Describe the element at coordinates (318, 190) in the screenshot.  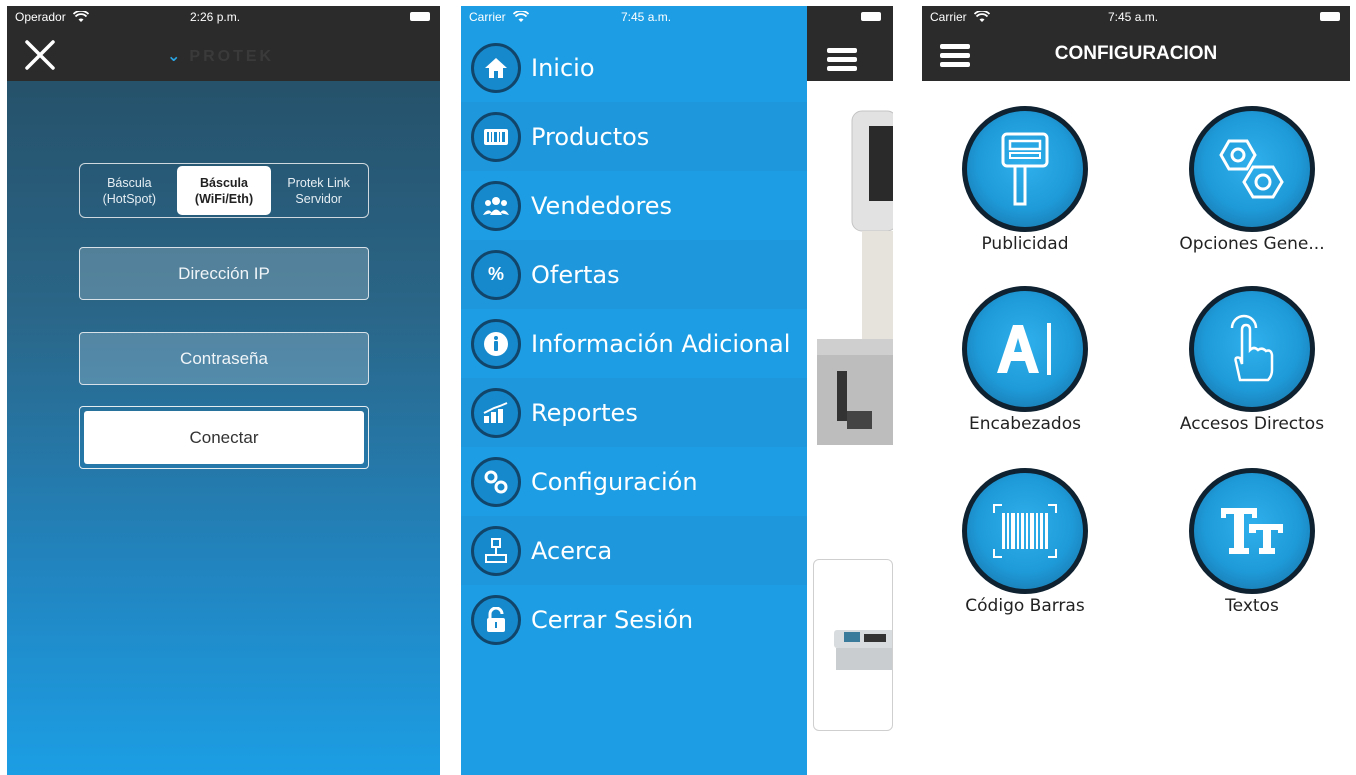
I see `segment-protek-link: Protek Link Servidor` at that location.